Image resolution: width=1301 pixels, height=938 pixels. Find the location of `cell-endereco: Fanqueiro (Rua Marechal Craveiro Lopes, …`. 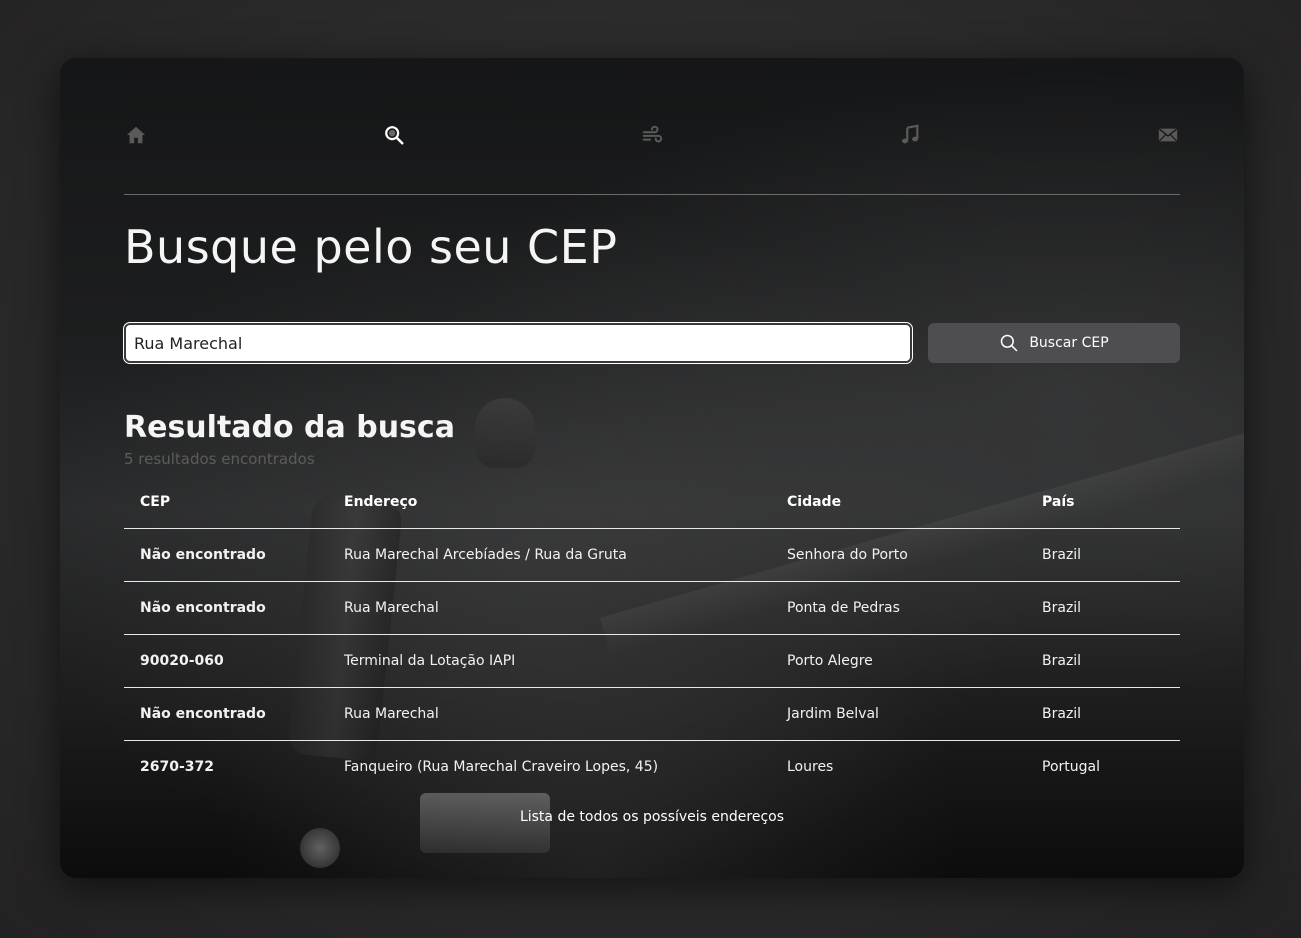

cell-endereco: Fanqueiro (Rua Marechal Craveiro Lopes, … is located at coordinates (501, 766).